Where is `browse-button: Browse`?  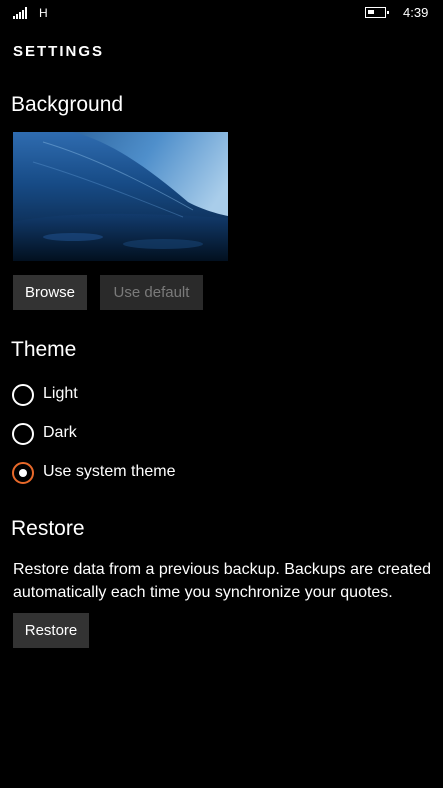 browse-button: Browse is located at coordinates (50, 292).